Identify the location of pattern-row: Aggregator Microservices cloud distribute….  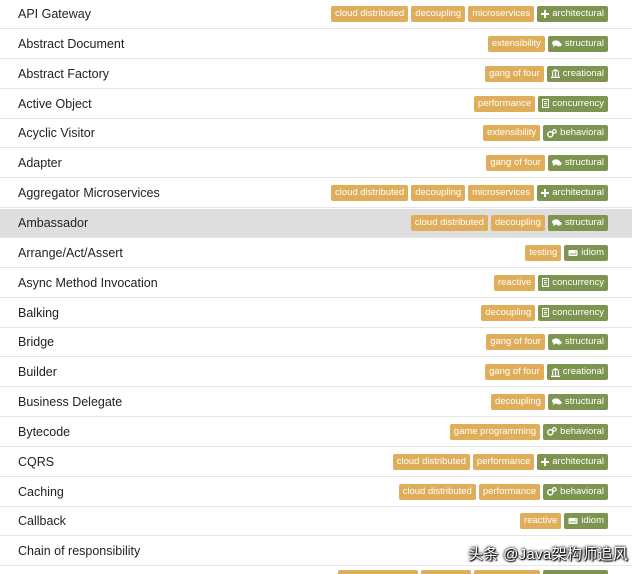
(316, 194).